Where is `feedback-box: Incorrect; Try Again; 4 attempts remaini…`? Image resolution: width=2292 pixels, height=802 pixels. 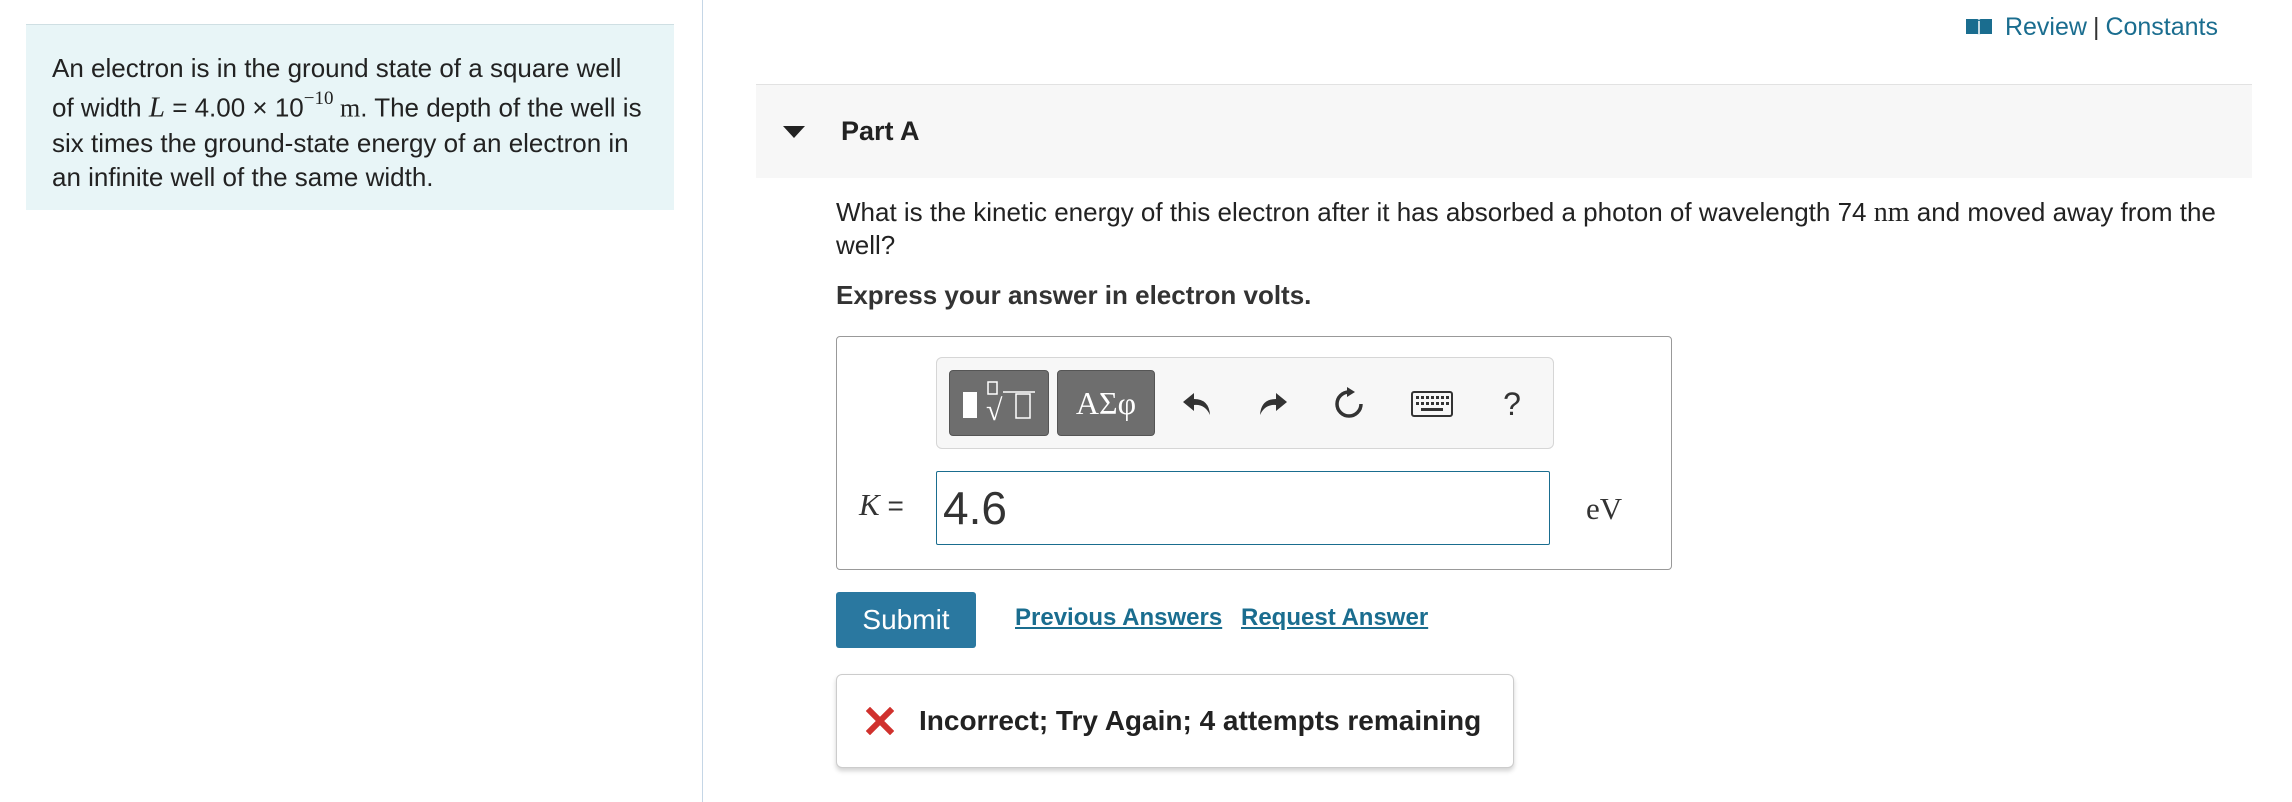 feedback-box: Incorrect; Try Again; 4 attempts remaini… is located at coordinates (1175, 721).